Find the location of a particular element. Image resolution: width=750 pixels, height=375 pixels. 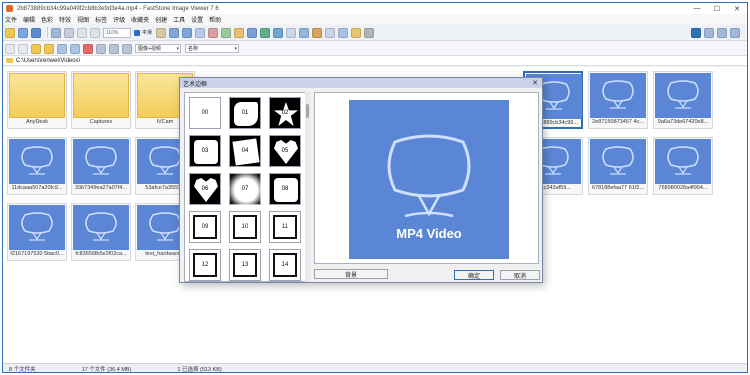

open-folder-icon is located at coordinates (10, 32).